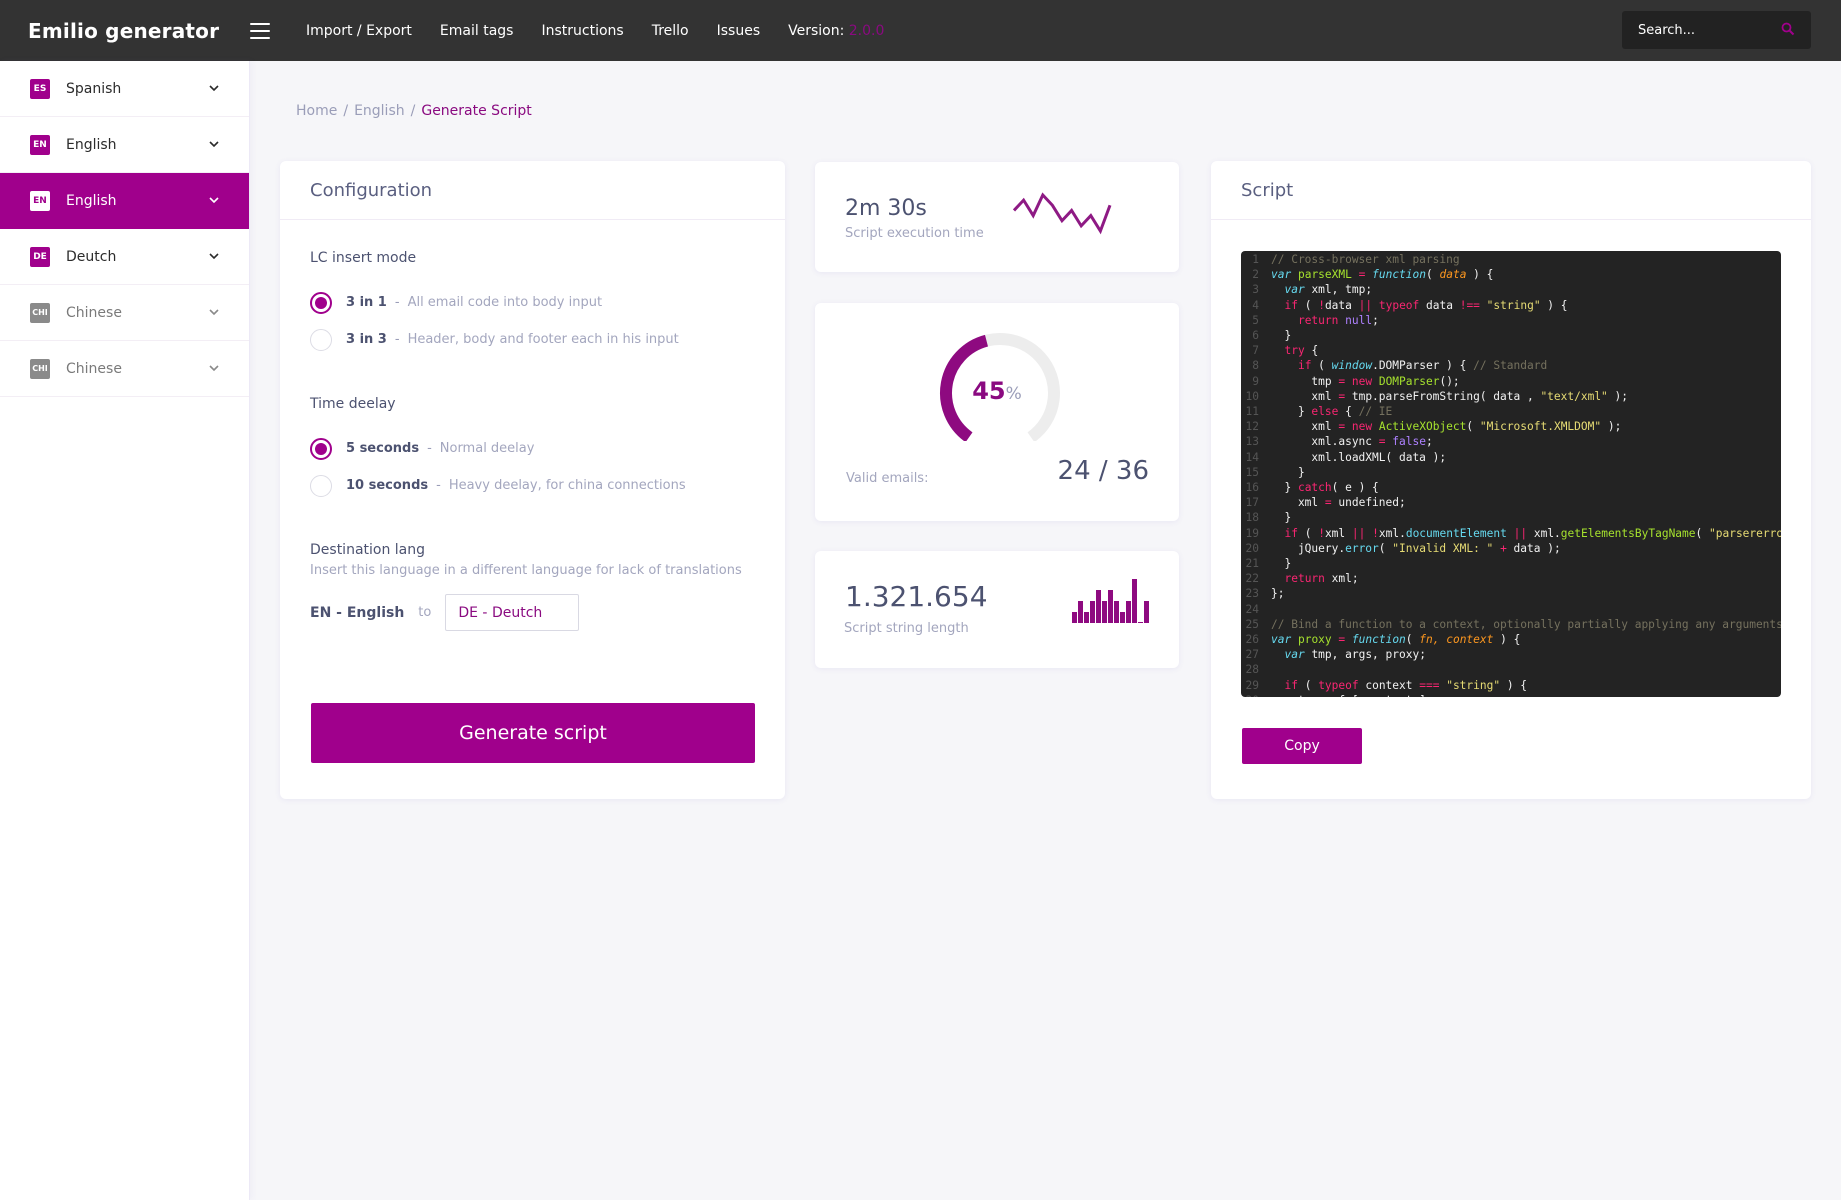  Describe the element at coordinates (1511, 593) in the screenshot. I see `code-line: 23};` at that location.